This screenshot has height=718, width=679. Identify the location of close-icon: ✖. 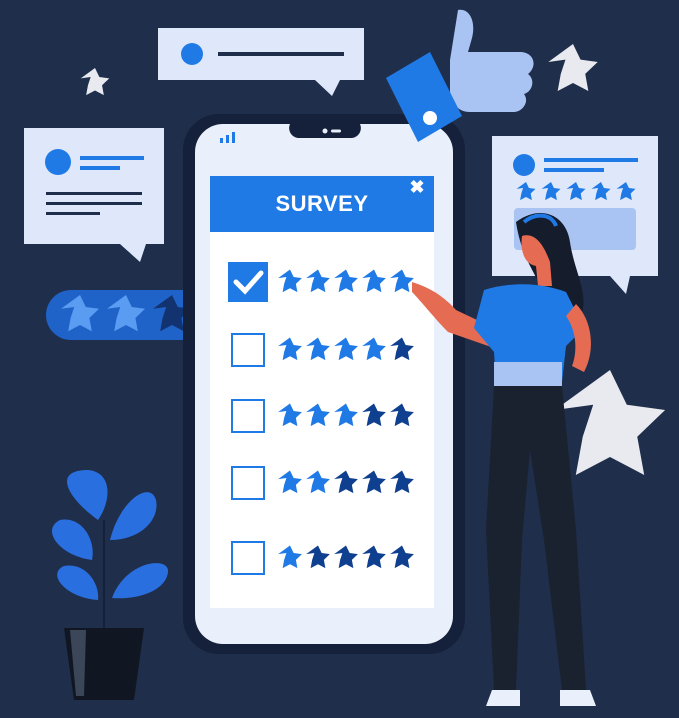
(417, 187).